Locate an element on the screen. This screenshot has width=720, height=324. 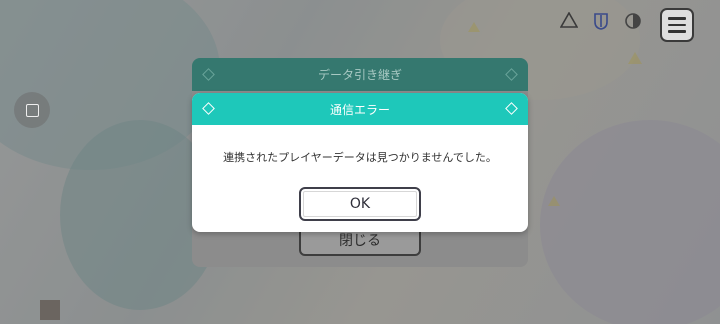
rating-badge-icon is located at coordinates (50, 310).